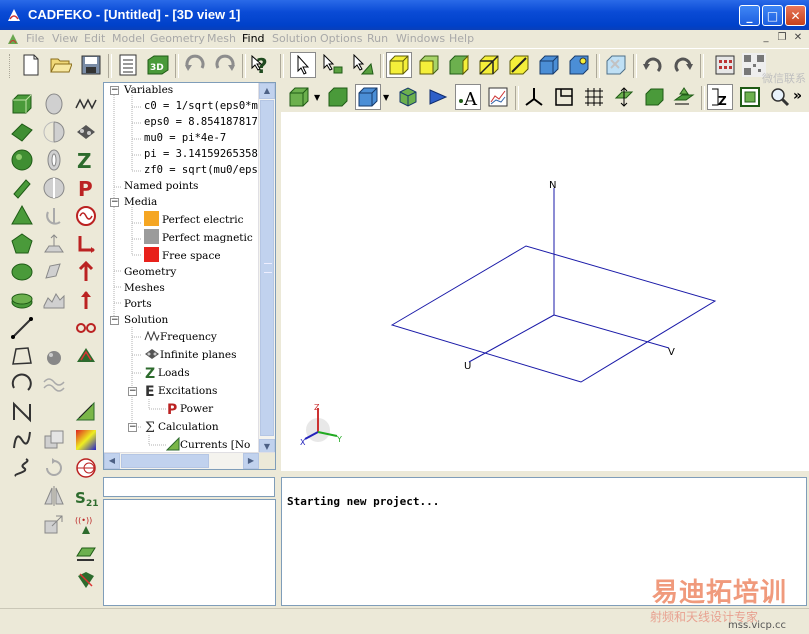  I want to click on select-edge-icon, so click(489, 65).